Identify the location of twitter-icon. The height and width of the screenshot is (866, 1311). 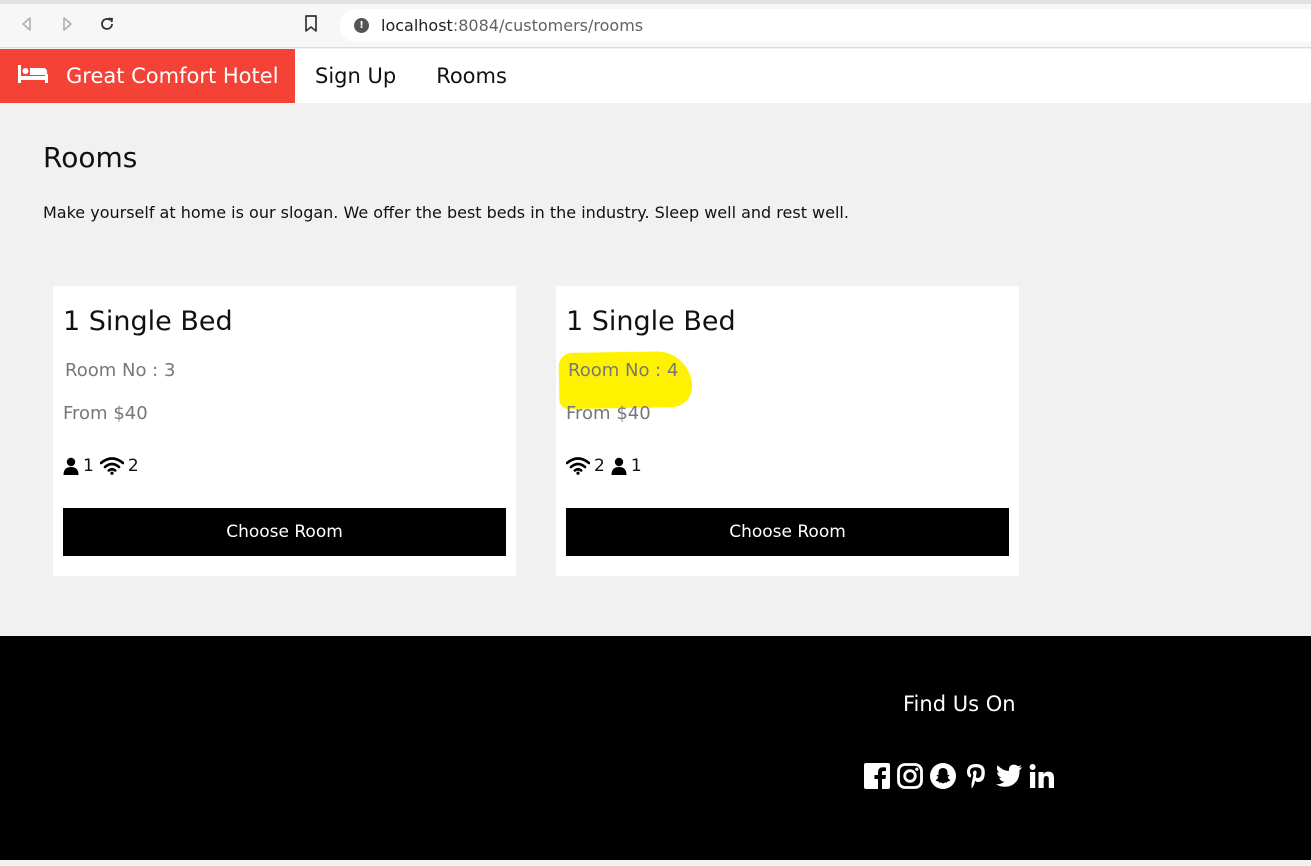
(1009, 776).